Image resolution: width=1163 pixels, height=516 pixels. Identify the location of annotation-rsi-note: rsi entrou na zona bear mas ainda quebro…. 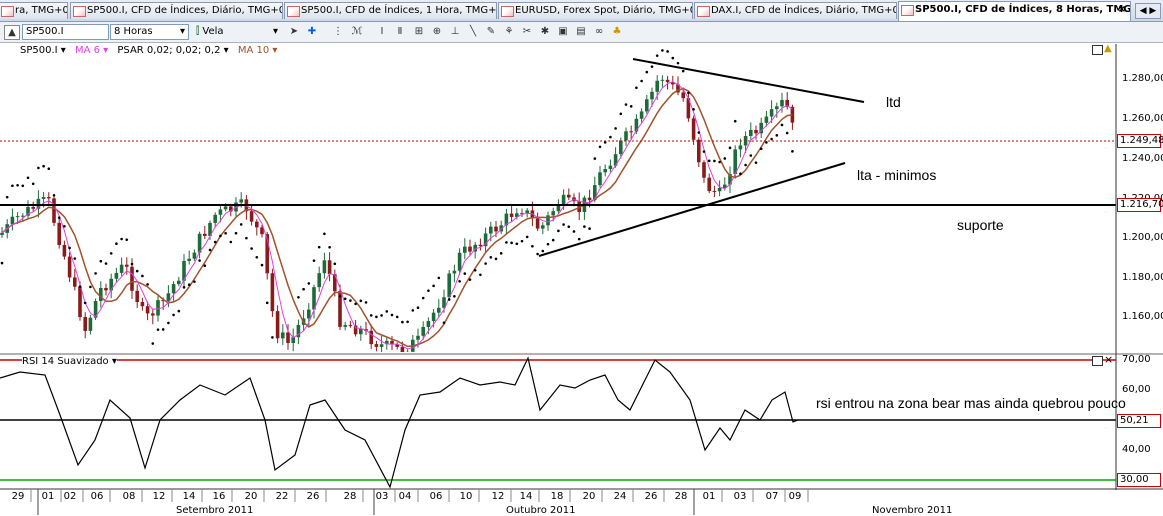
(971, 403).